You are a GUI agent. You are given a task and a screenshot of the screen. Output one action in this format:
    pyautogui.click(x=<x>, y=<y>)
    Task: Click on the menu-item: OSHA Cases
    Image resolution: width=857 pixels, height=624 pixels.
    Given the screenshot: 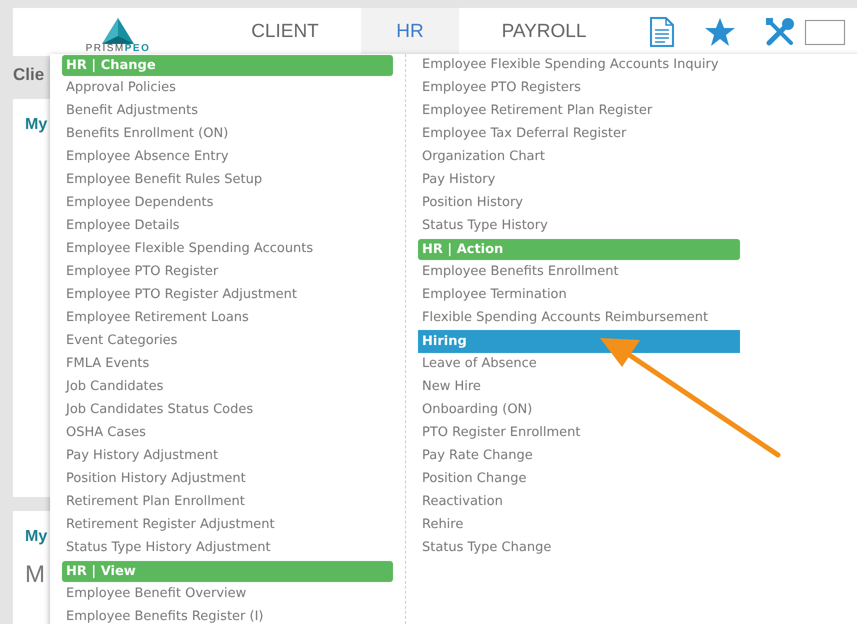 What is the action you would take?
    pyautogui.click(x=104, y=432)
    